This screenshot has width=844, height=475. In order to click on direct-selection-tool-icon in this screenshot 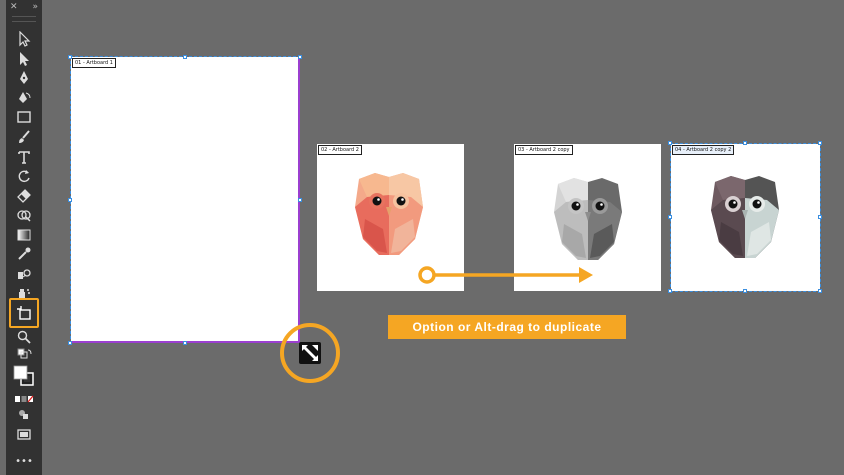, I will do `click(24, 59)`.